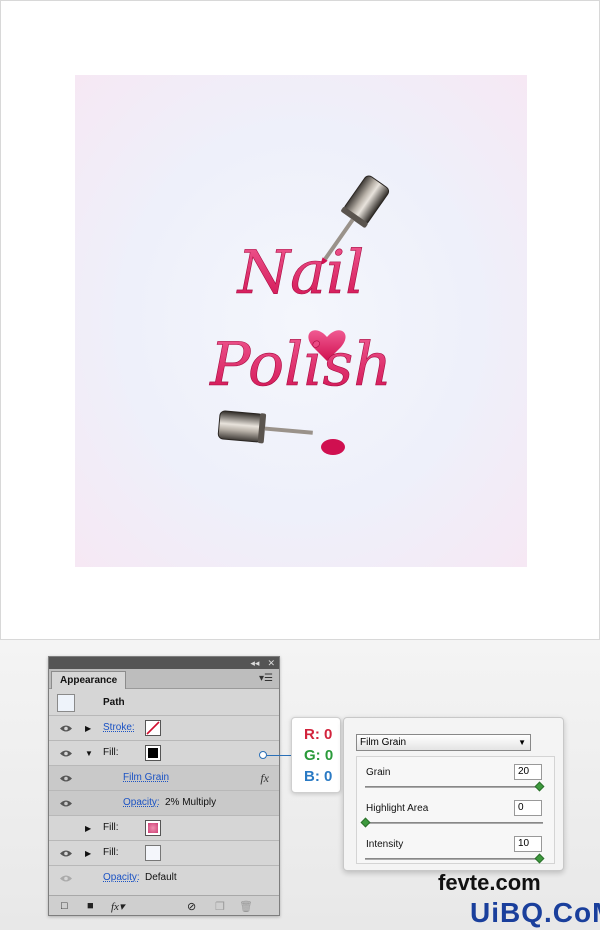 This screenshot has width=600, height=930. Describe the element at coordinates (385, 844) in the screenshot. I see `intensity-label: Intensity` at that location.